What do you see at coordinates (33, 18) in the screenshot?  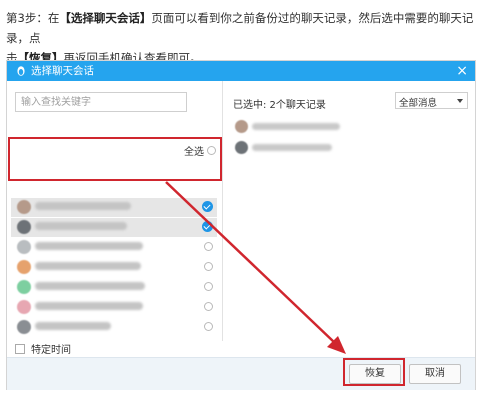 I see `instruction-part-1: 第3步：在` at bounding box center [33, 18].